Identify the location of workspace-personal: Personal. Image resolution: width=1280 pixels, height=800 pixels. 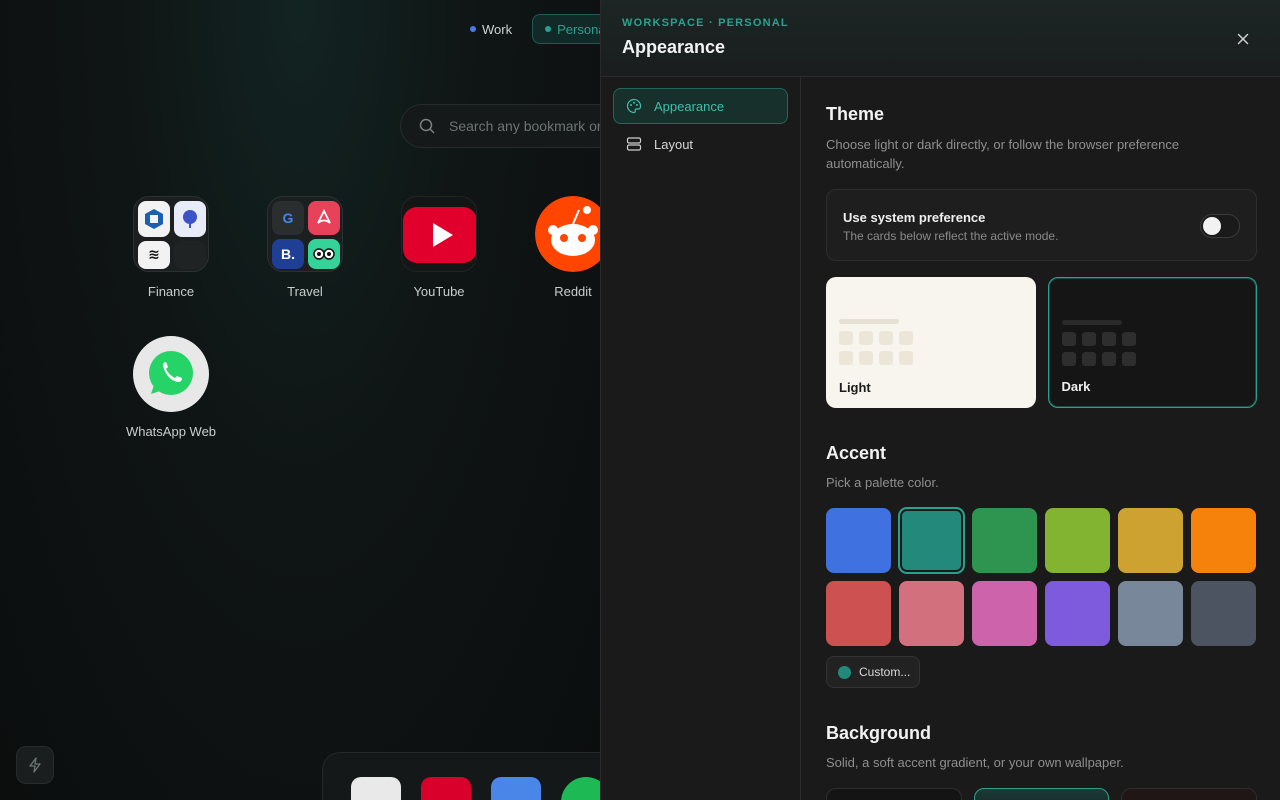
(566, 29).